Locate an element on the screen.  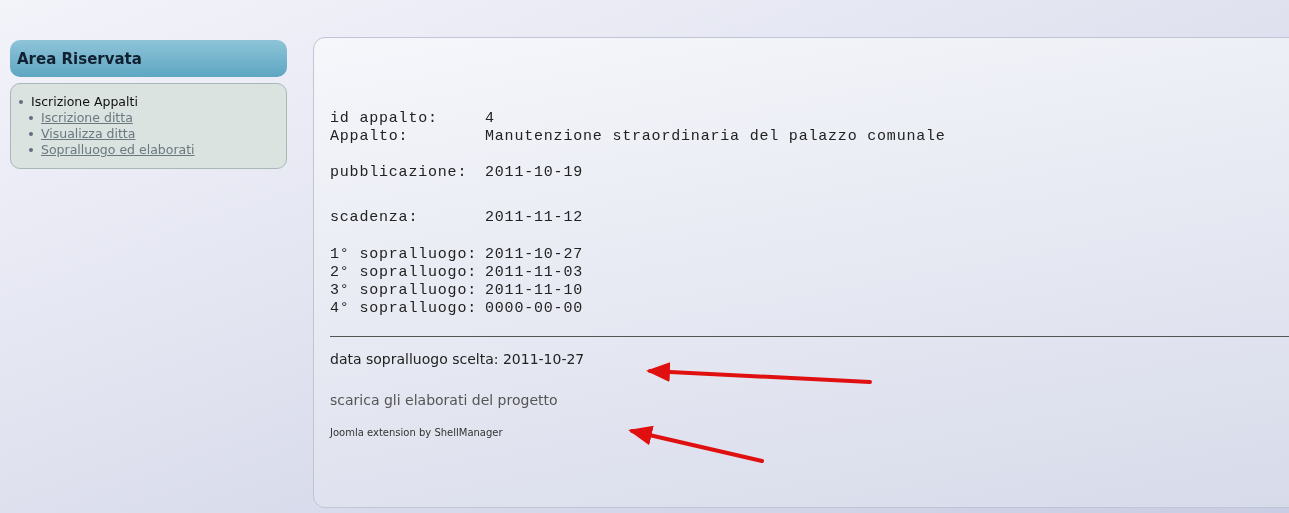
field-label: 1° sopralluogo: is located at coordinates (404, 255).